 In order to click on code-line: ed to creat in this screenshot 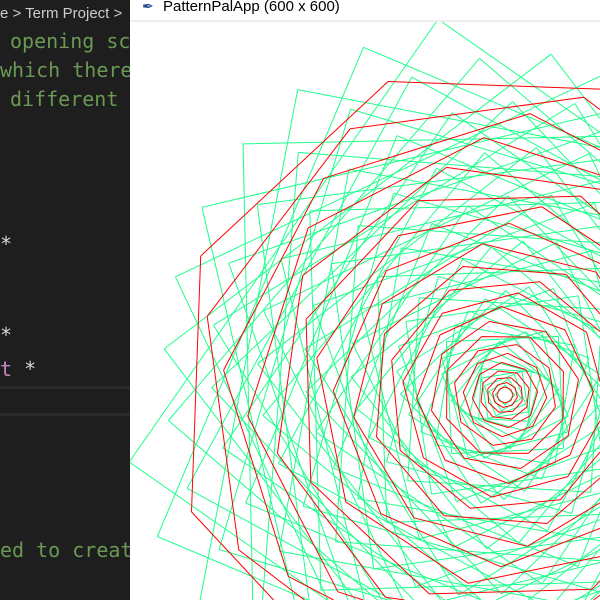, I will do `click(66, 550)`.